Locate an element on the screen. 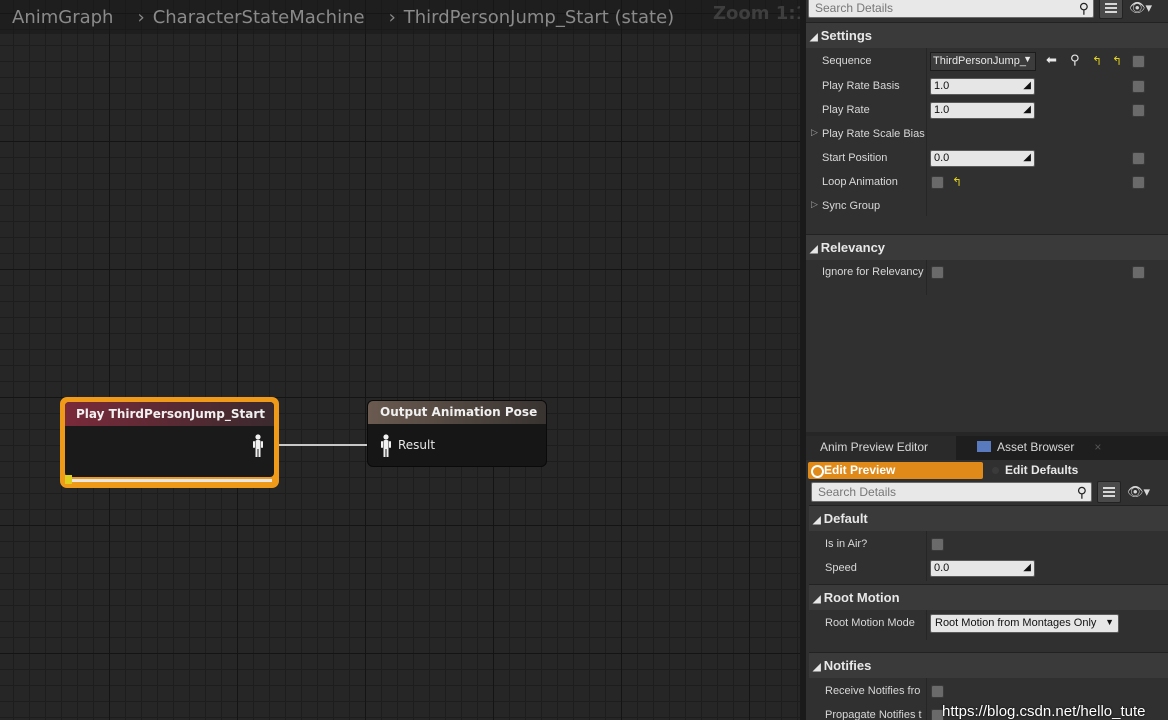  row-ignore-relevancy: Ignore for Relevancy is located at coordinates (987, 273).